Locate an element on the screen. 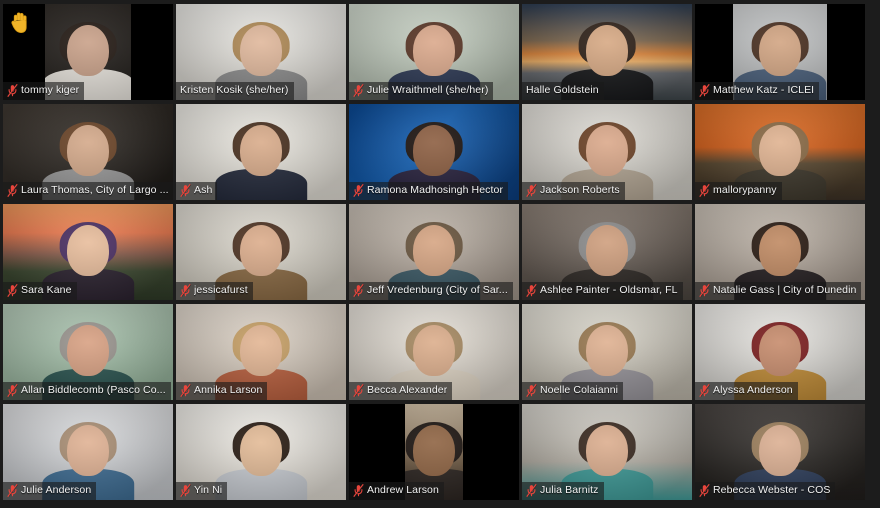  participant-tile: Yin Ni is located at coordinates (261, 452).